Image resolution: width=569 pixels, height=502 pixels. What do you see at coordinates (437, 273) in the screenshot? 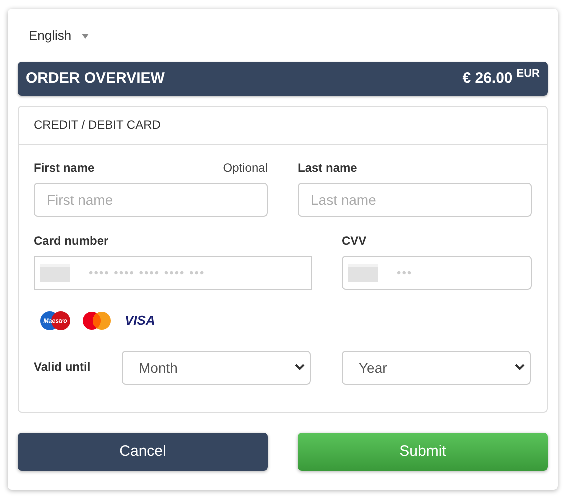
I see `cvv-field: •••` at bounding box center [437, 273].